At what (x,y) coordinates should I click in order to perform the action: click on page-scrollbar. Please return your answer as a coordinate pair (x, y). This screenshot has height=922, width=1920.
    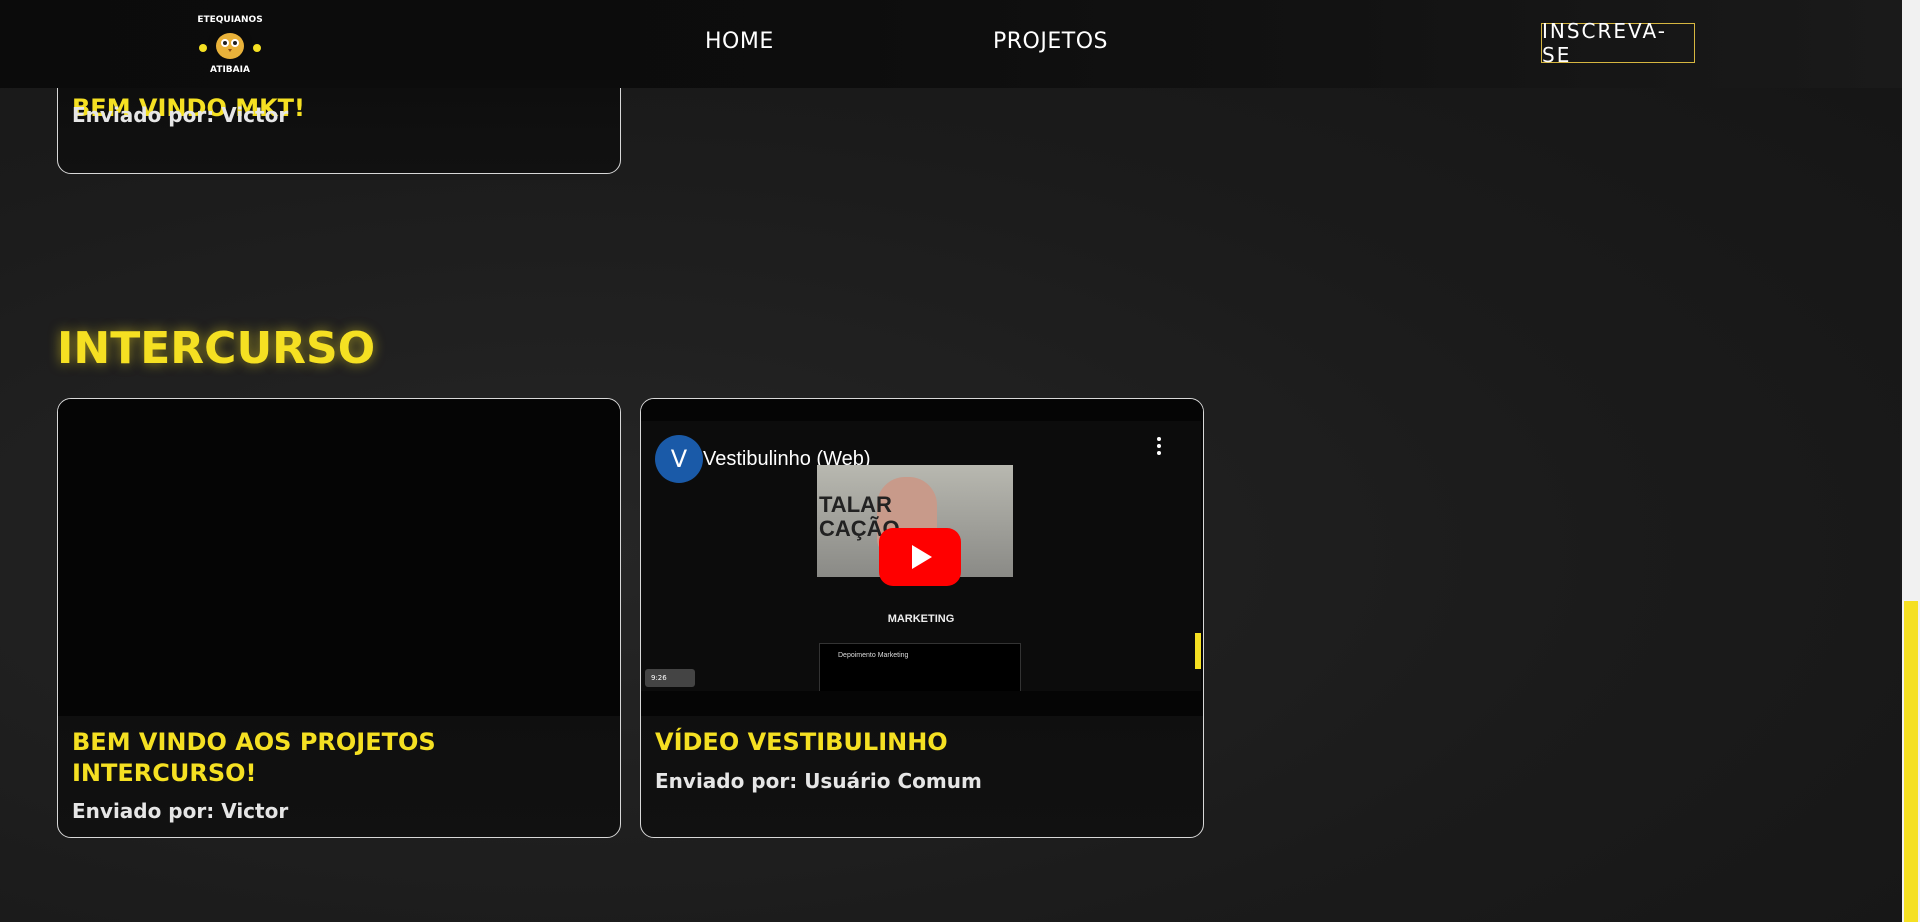
    Looking at the image, I should click on (1911, 461).